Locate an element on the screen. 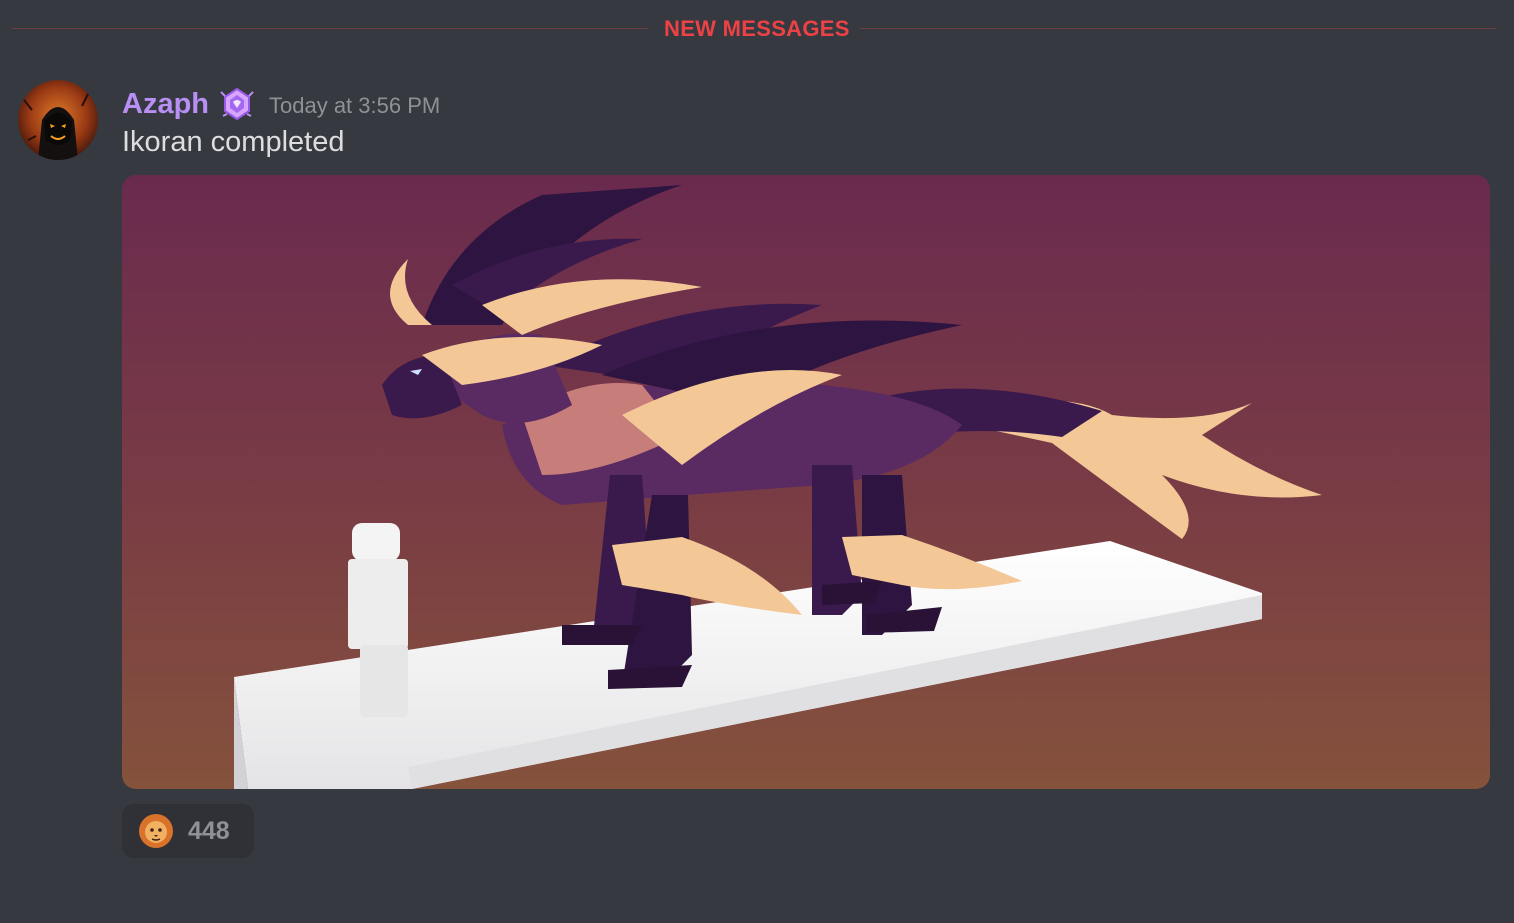 This screenshot has width=1514, height=923. message-header: Azaph Today at 3:56 PM is located at coordinates (281, 104).